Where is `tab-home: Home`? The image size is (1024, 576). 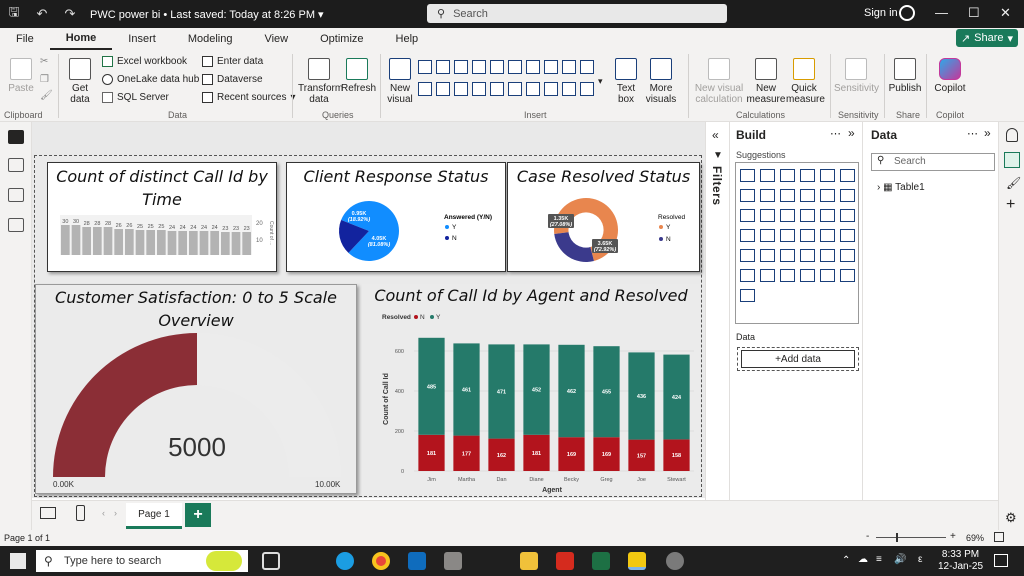 tab-home: Home is located at coordinates (81, 39).